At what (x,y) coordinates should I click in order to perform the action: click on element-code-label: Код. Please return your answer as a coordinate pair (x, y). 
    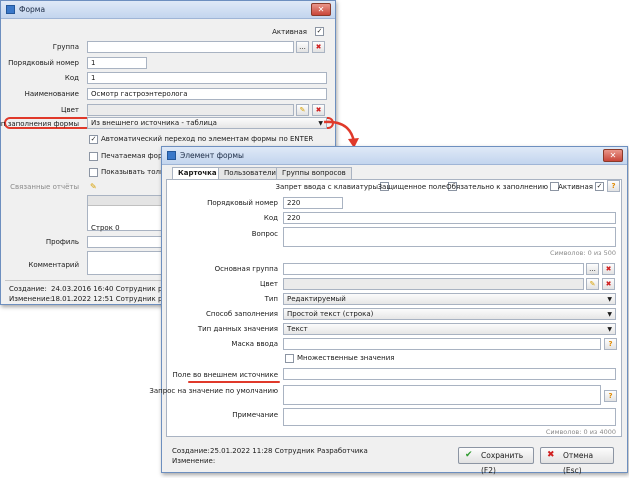
    Looking at the image, I should click on (270, 218).